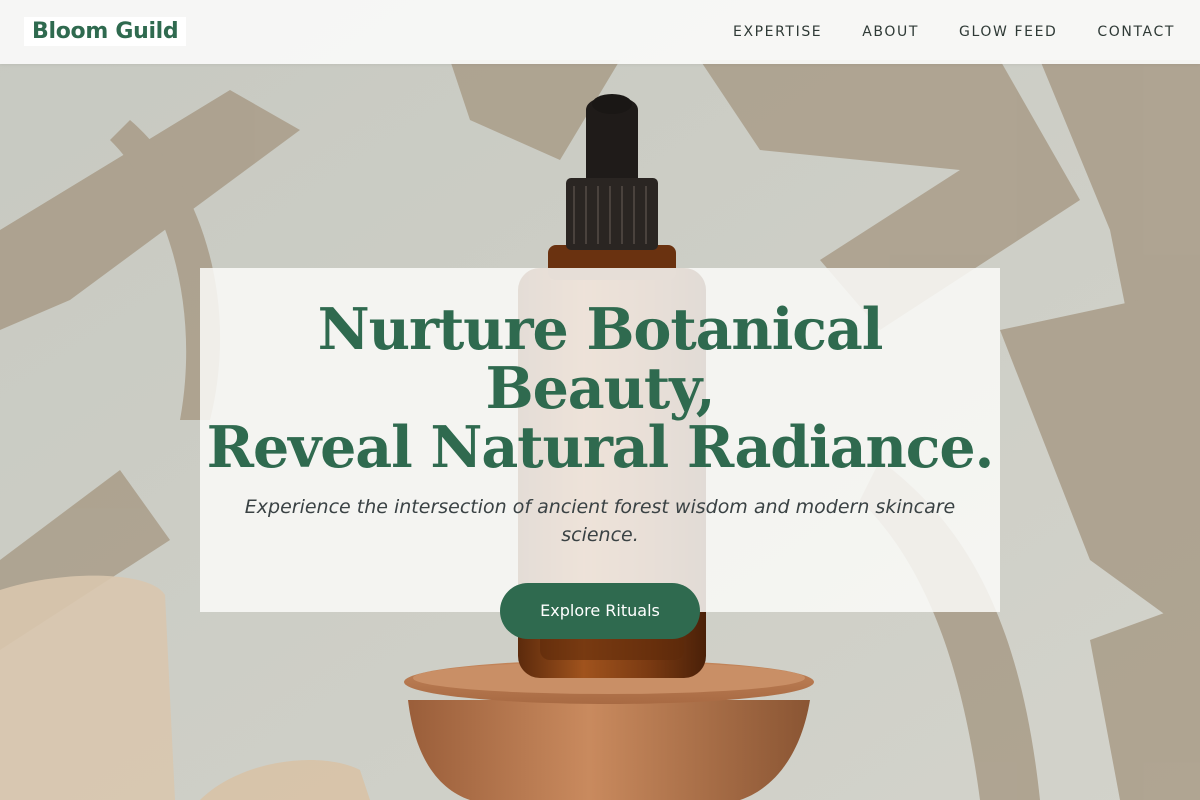 The height and width of the screenshot is (800, 1200). What do you see at coordinates (105, 31) in the screenshot?
I see `brand-logo: Bloom Guild` at bounding box center [105, 31].